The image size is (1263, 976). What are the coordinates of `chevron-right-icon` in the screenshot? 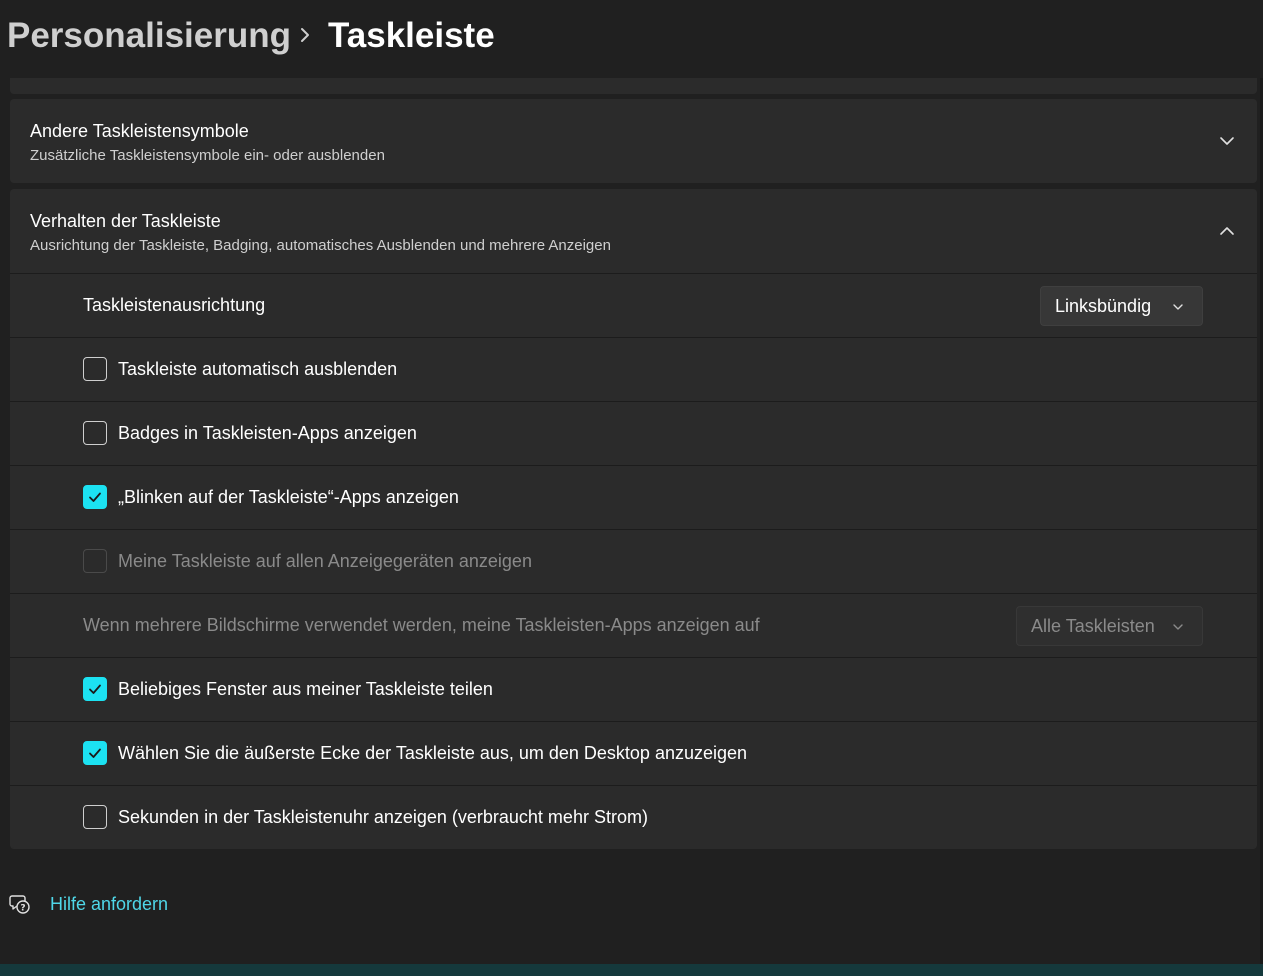 It's located at (305, 35).